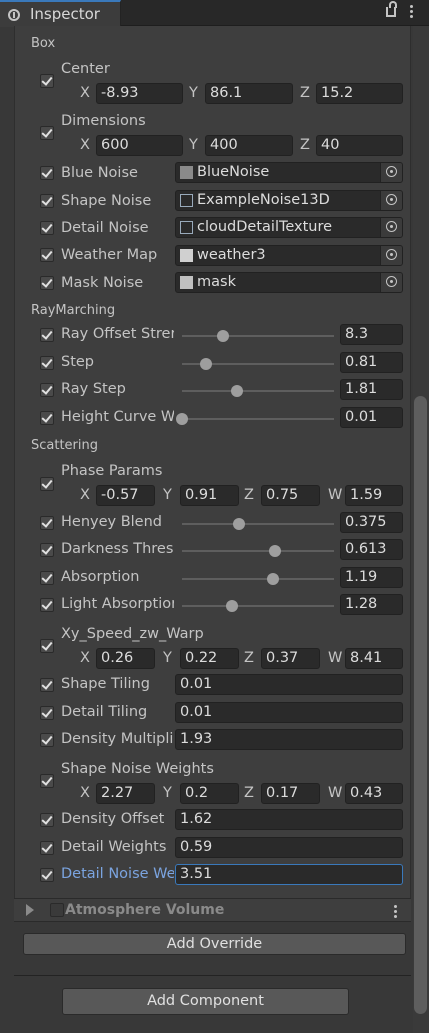  What do you see at coordinates (125, 793) in the screenshot?
I see `shape-weights-x-field: 2.27` at bounding box center [125, 793].